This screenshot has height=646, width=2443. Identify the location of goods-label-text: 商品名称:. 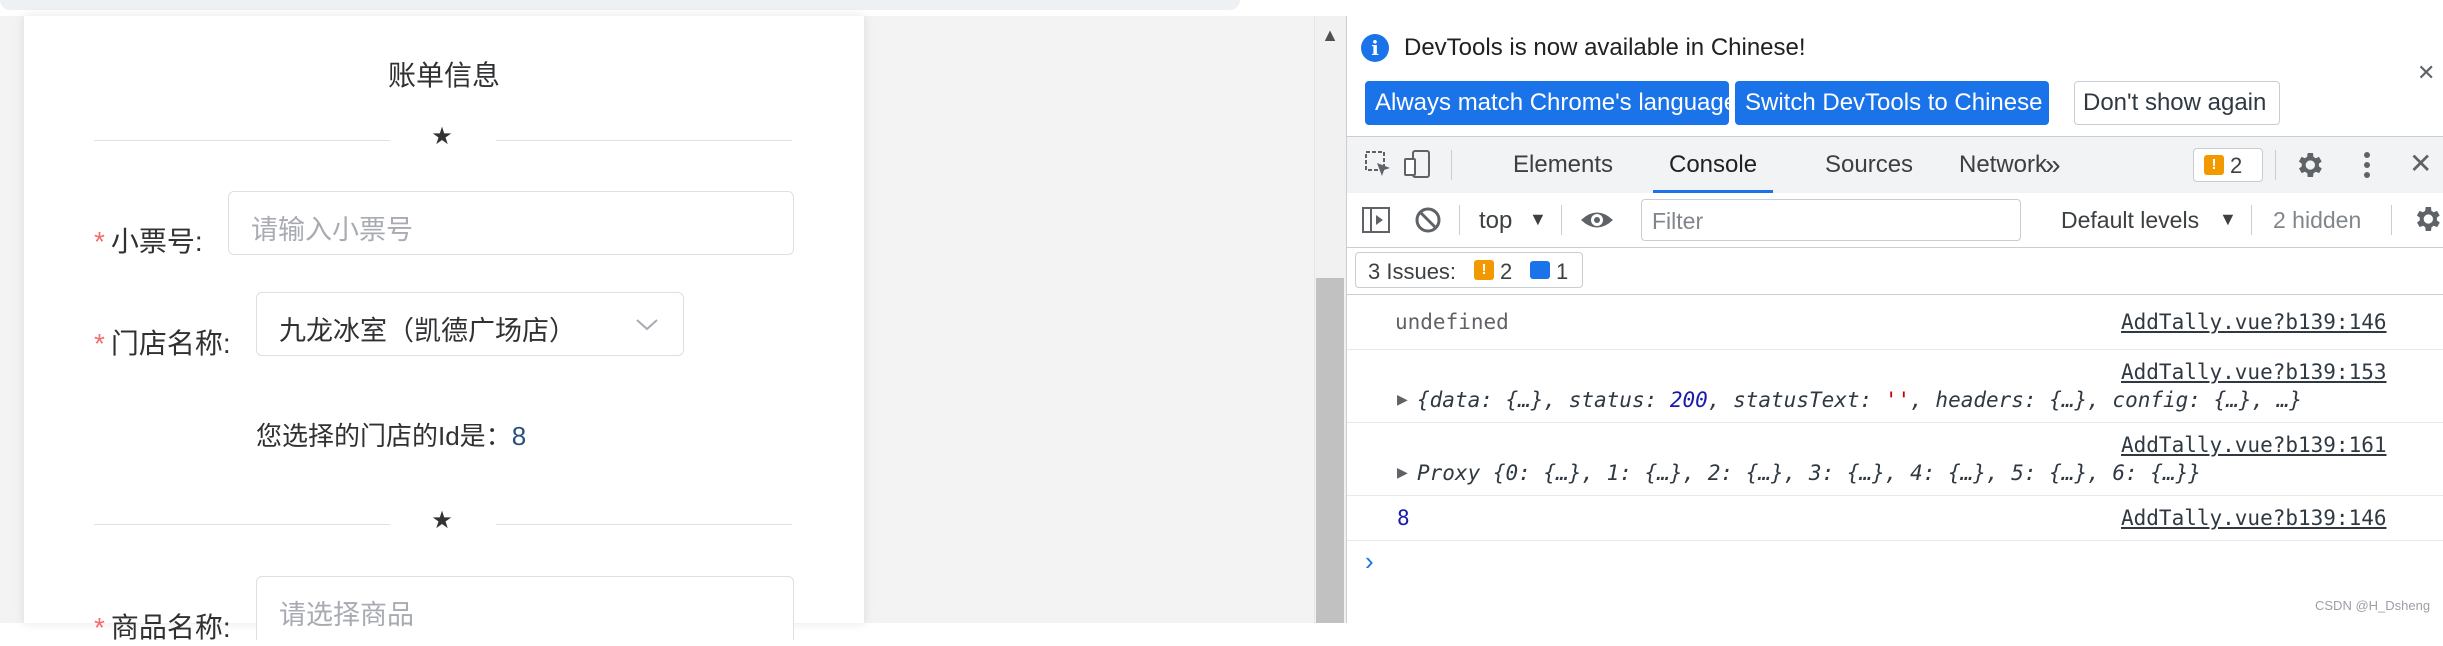
(170, 627).